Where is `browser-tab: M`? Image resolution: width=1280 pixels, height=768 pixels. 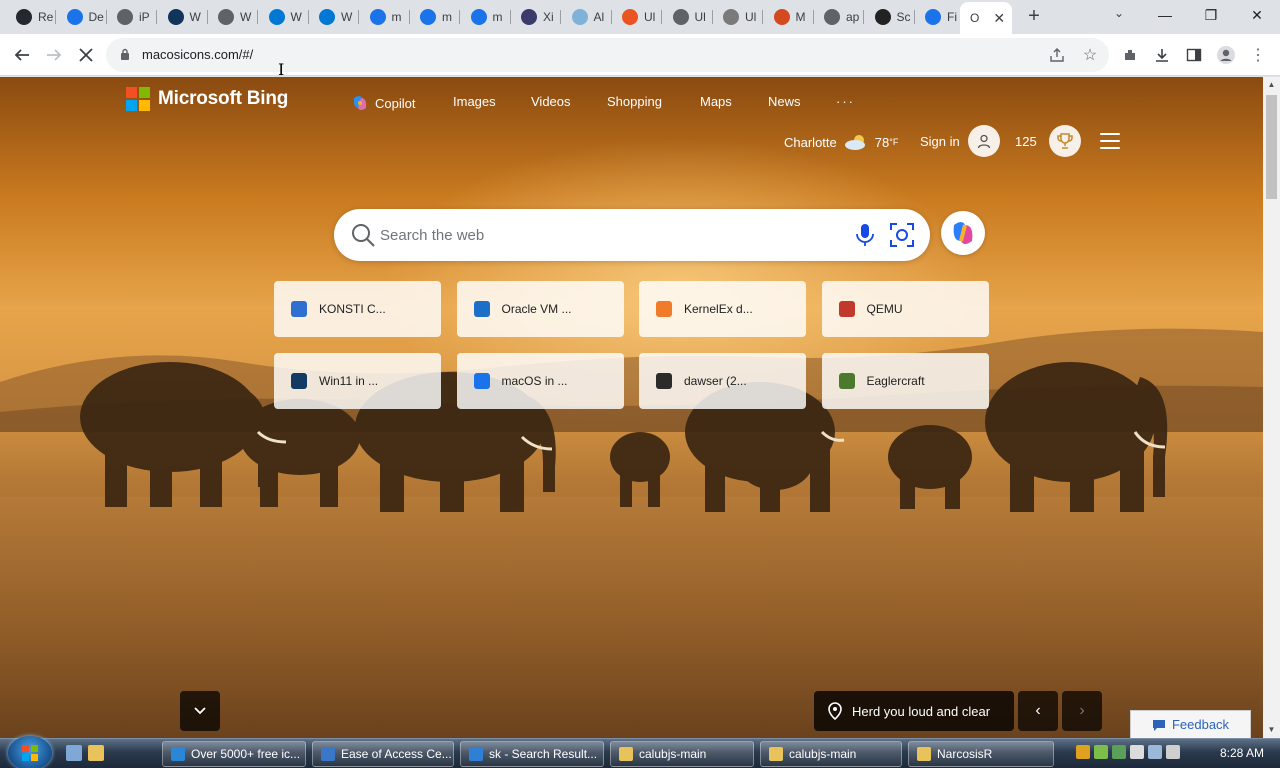 browser-tab: M is located at coordinates (789, 17).